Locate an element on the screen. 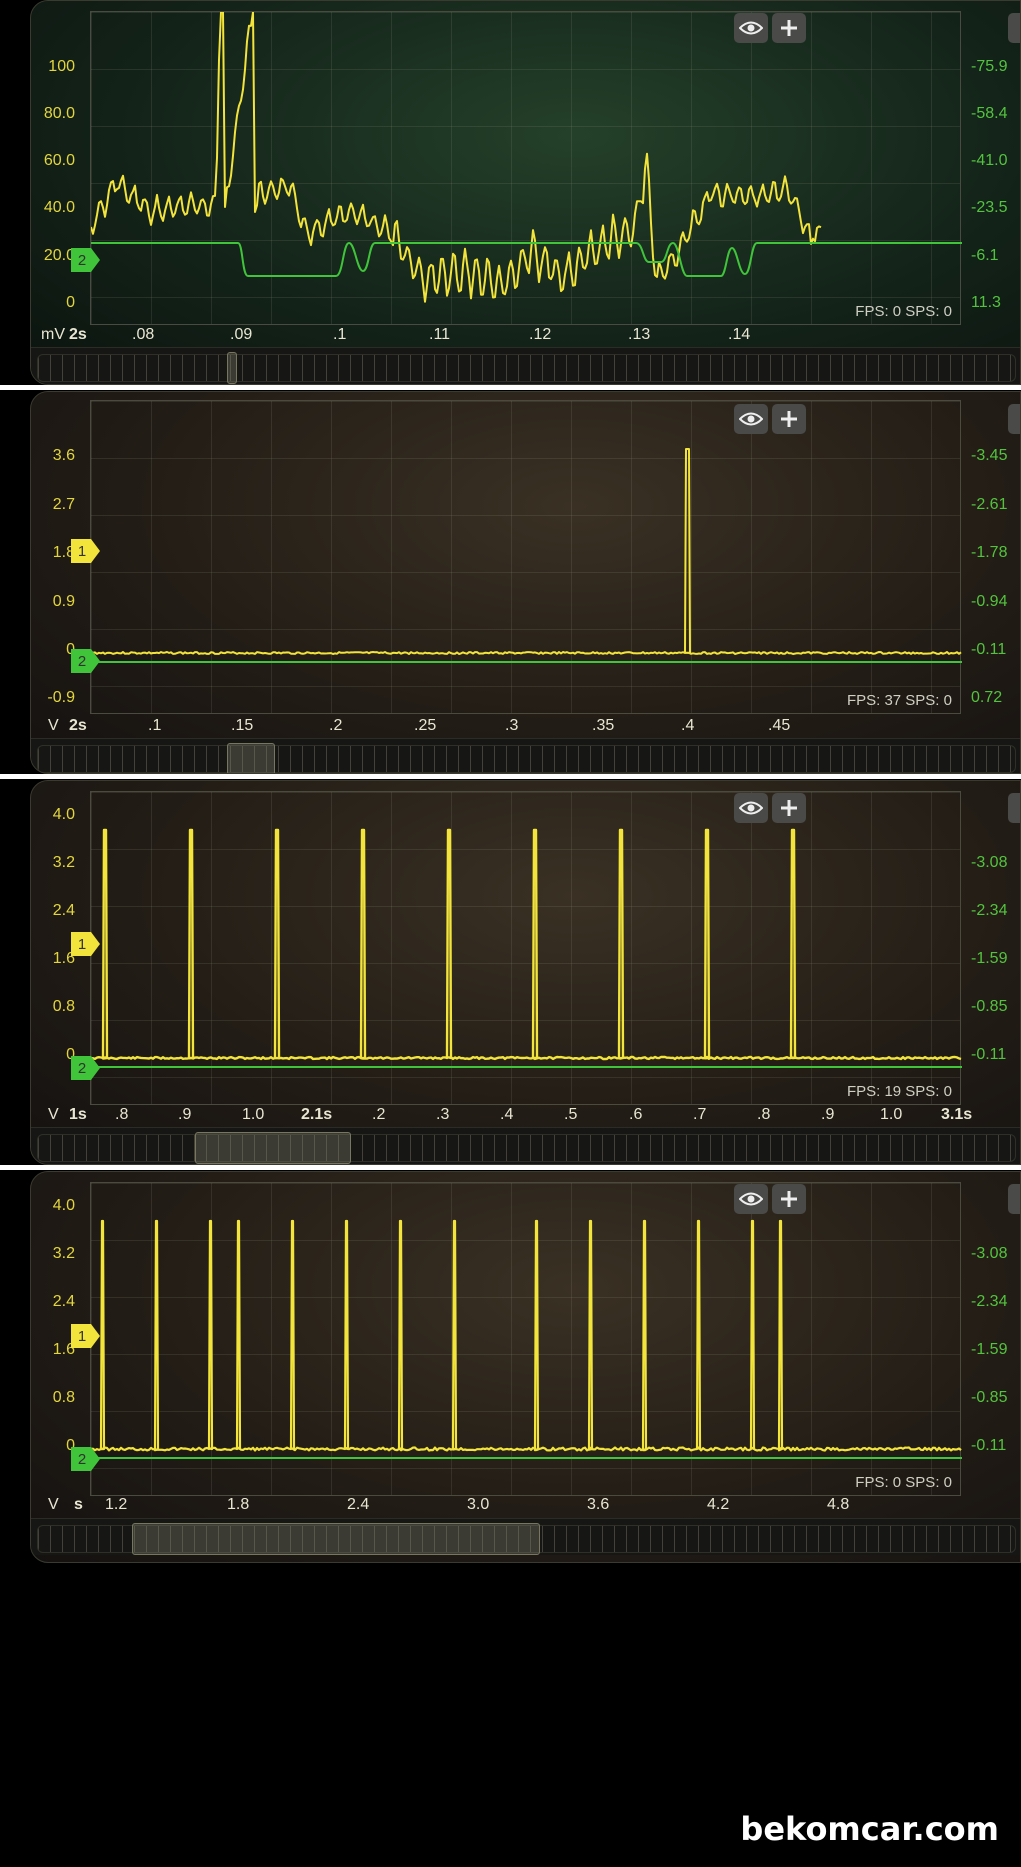 This screenshot has height=1867, width=1021. y-right-label: -23.5 is located at coordinates (989, 207).